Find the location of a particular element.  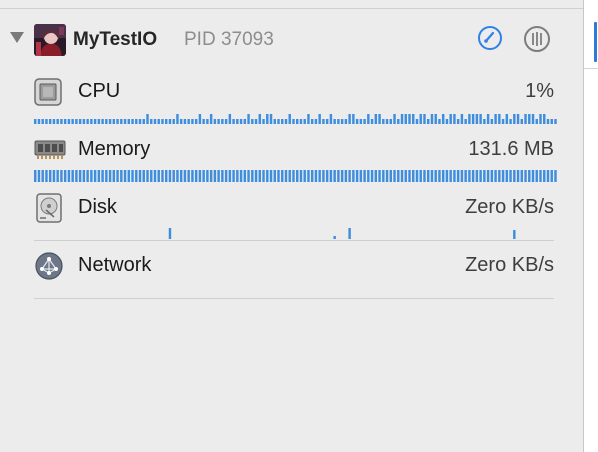

disclosure-triangle-icon is located at coordinates (17, 37).